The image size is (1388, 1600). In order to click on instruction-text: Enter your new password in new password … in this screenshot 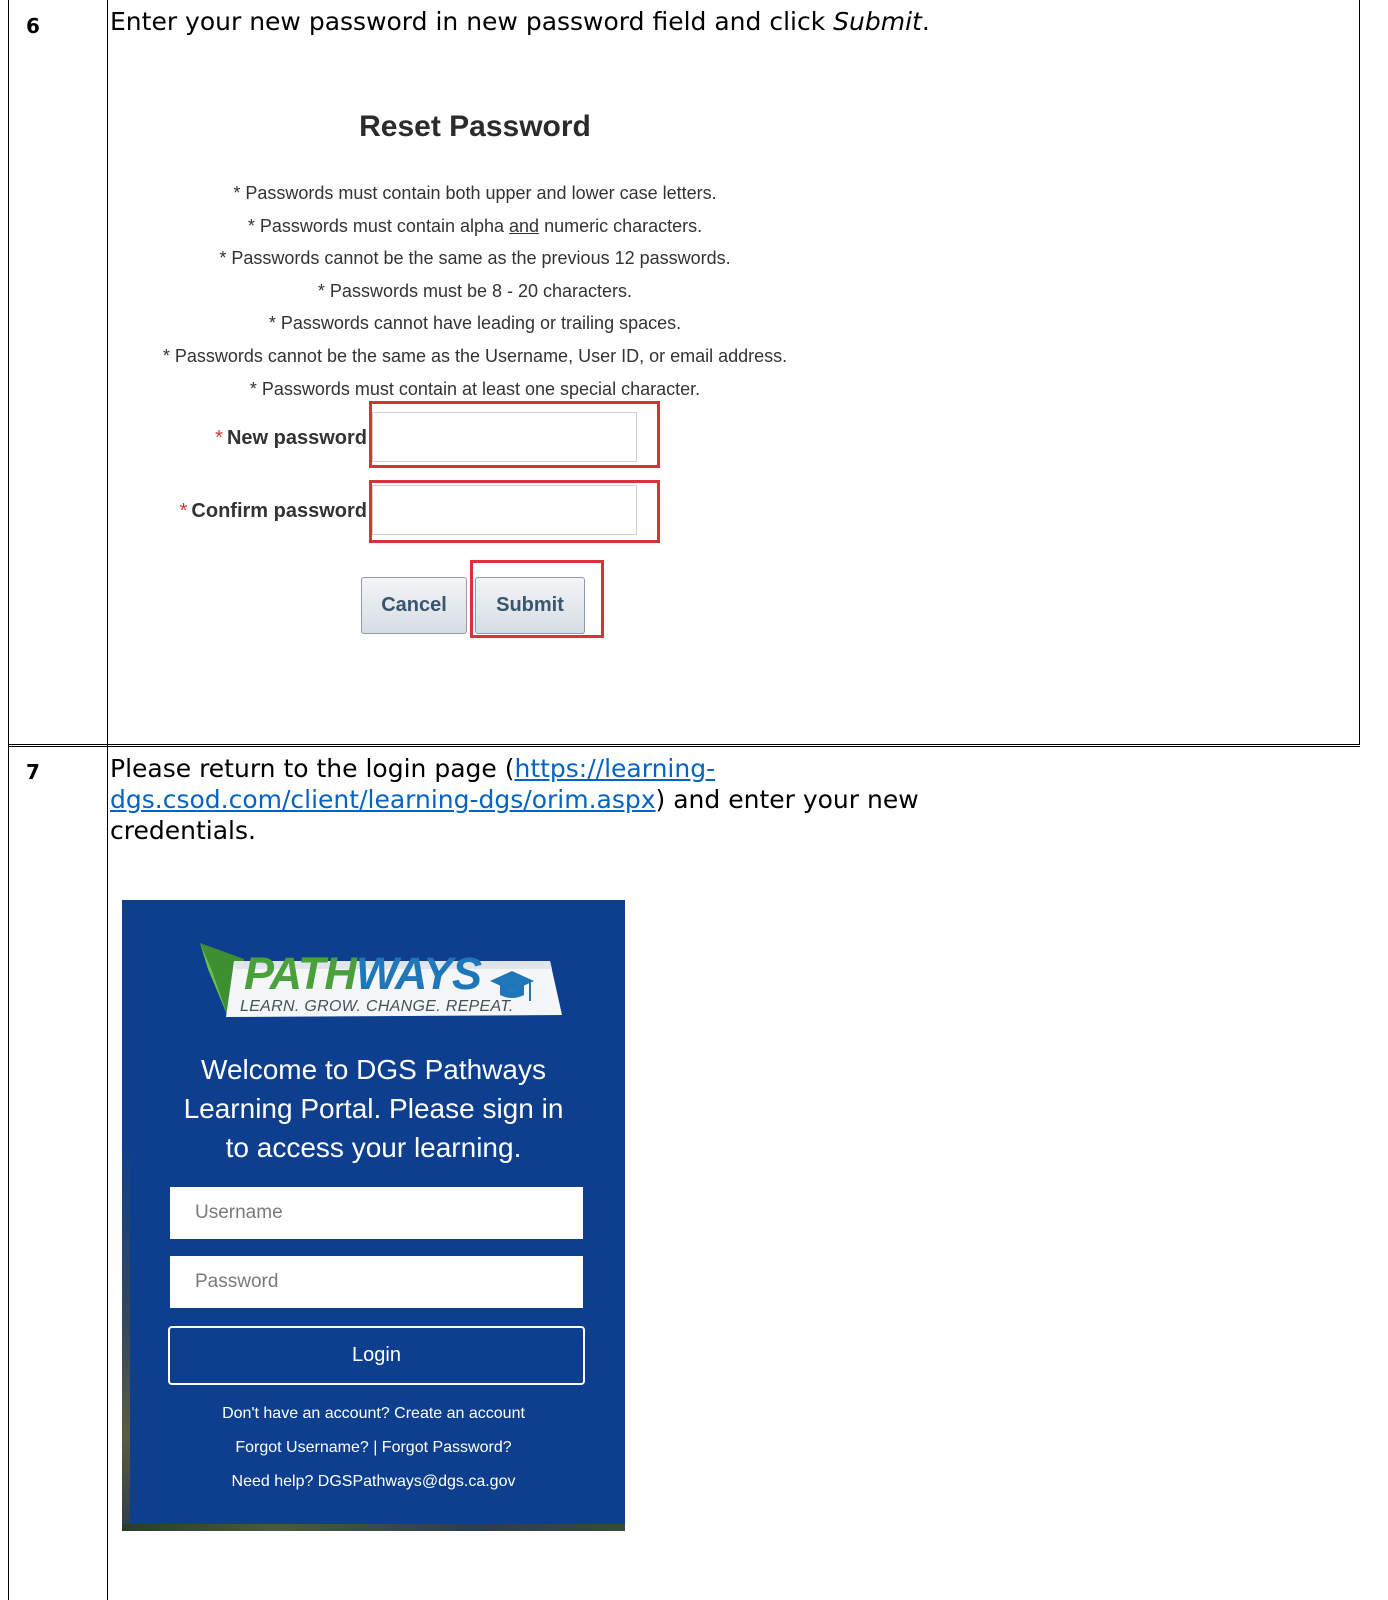, I will do `click(472, 21)`.